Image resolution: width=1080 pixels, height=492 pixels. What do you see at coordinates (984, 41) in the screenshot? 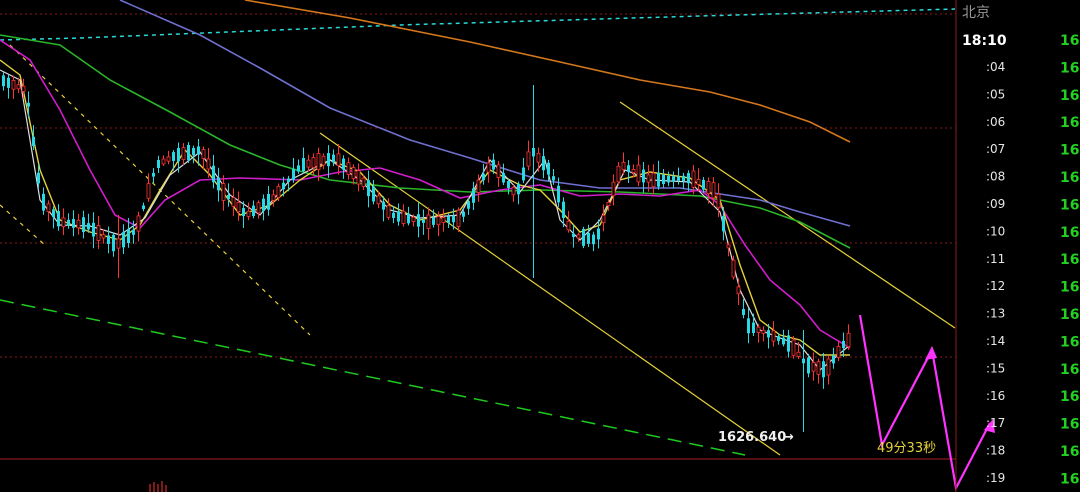
I see `current-time-label: 18:10` at bounding box center [984, 41].